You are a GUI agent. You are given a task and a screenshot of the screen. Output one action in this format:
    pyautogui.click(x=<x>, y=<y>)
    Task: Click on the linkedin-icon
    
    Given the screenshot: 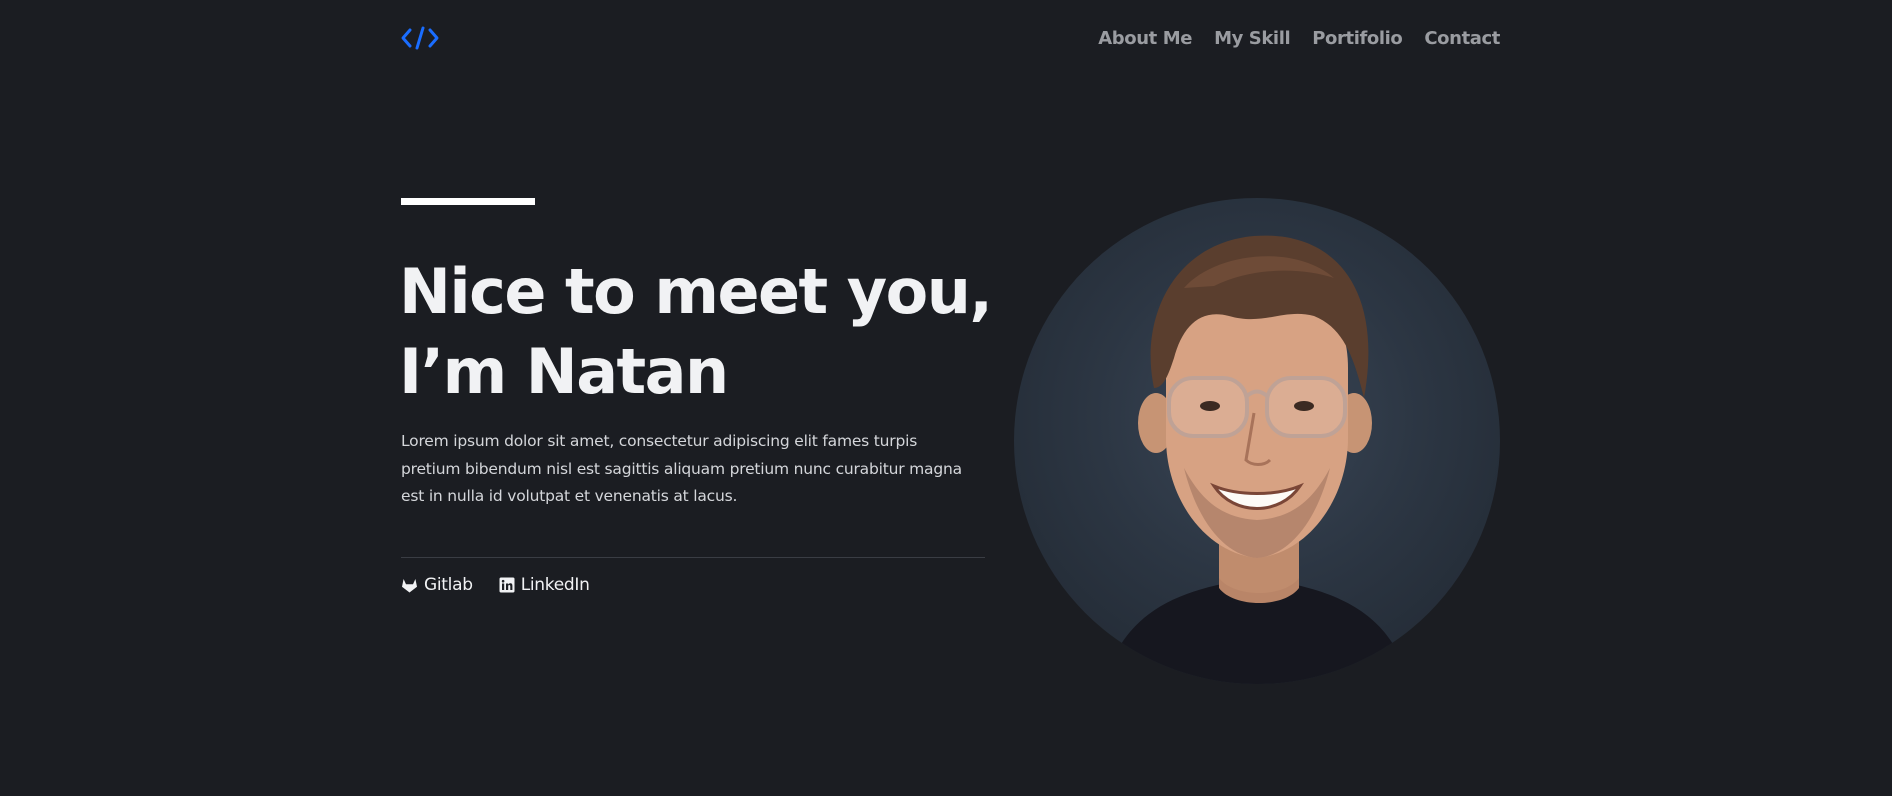 What is the action you would take?
    pyautogui.click(x=507, y=585)
    